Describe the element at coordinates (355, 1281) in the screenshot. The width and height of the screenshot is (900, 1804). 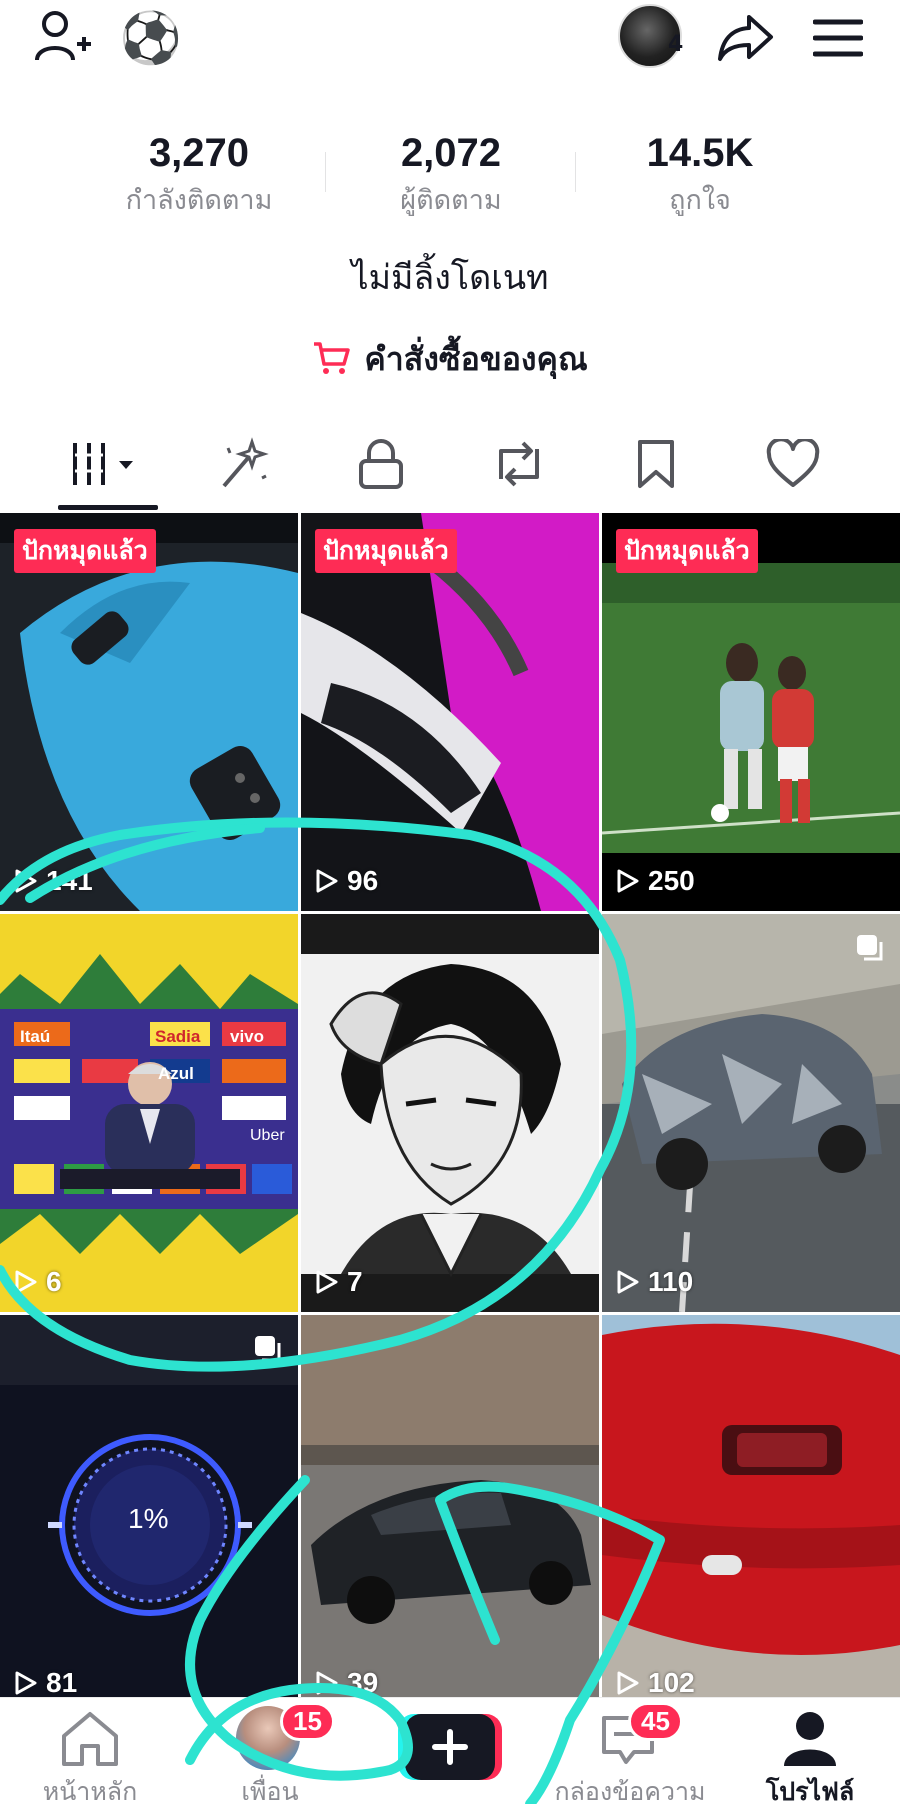
I see `view-count-text: 7` at that location.